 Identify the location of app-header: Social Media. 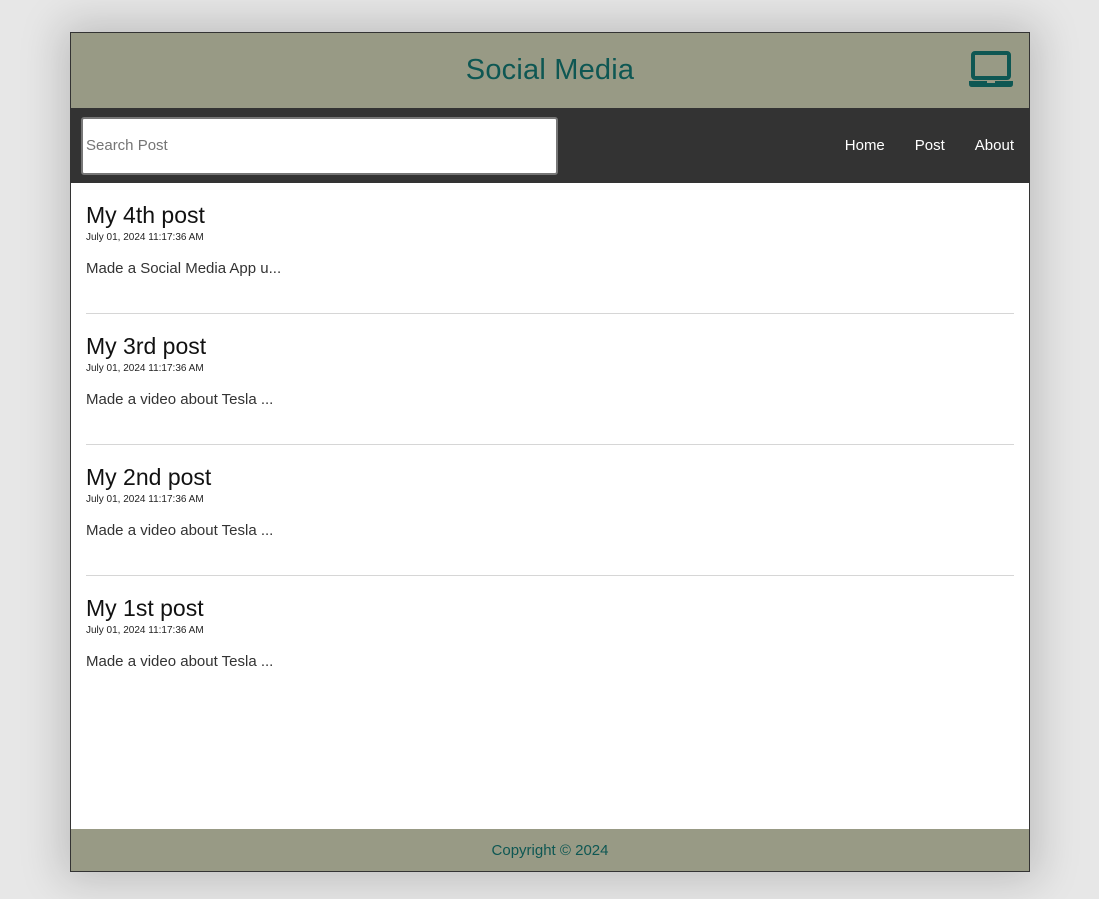
(550, 70).